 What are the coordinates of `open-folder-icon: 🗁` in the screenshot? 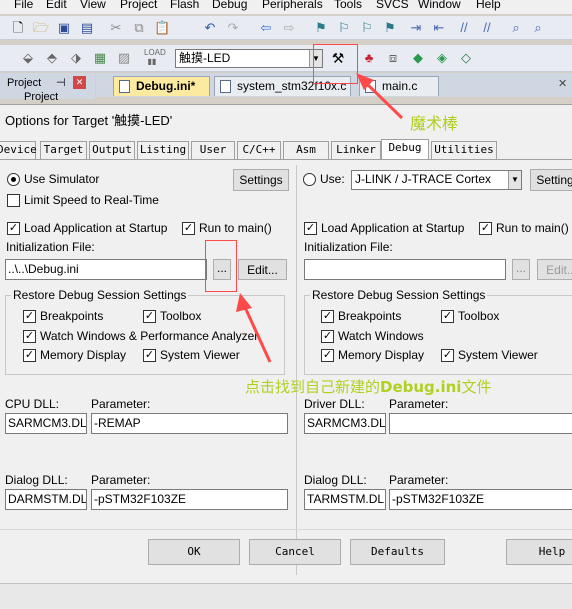 It's located at (41, 28).